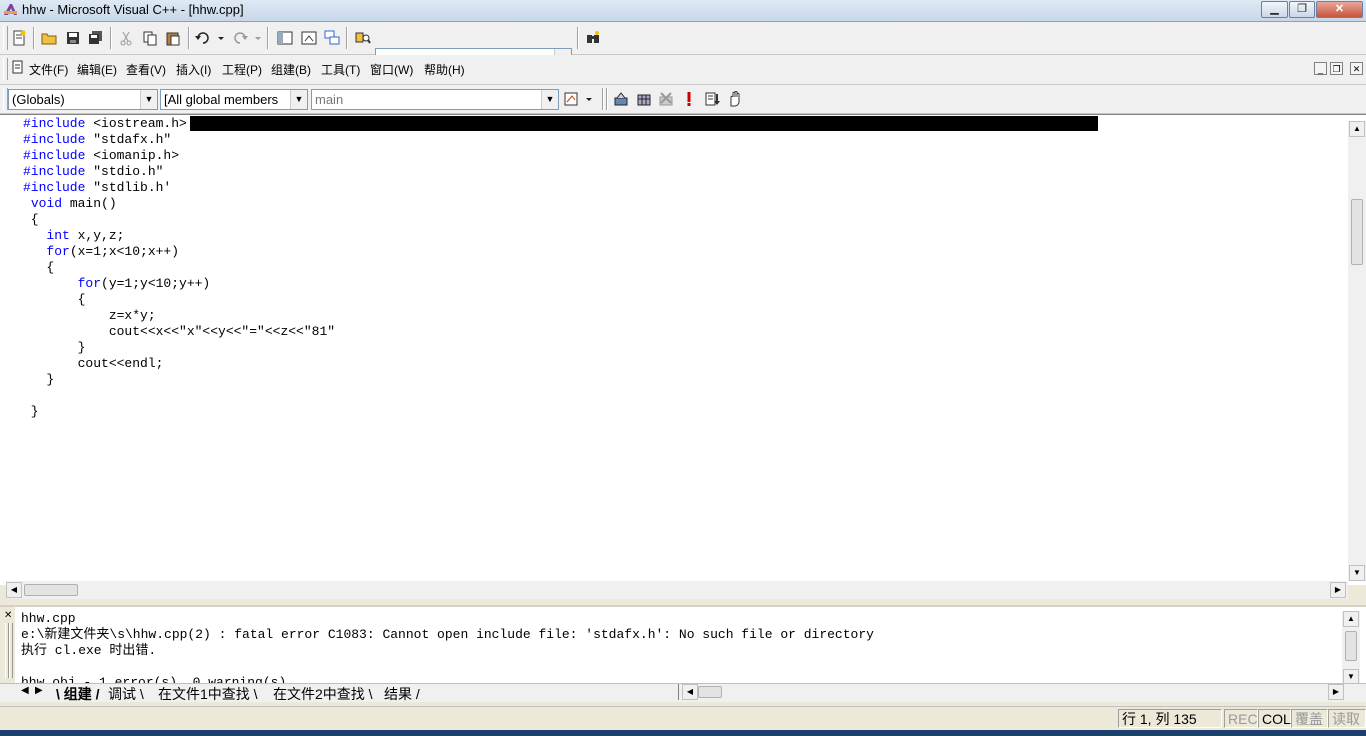 The height and width of the screenshot is (736, 1366). I want to click on mdi-restore-button: ❐, so click(1336, 68).